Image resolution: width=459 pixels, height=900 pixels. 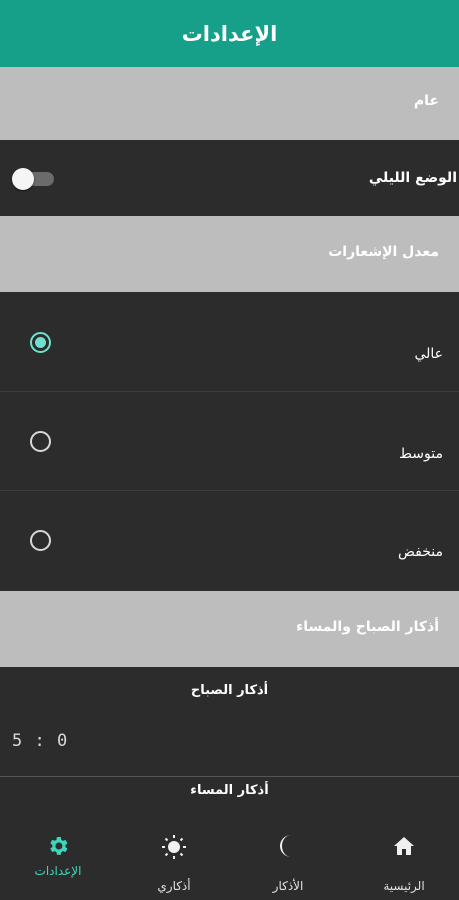 I want to click on section-general-label: عام, so click(x=426, y=101).